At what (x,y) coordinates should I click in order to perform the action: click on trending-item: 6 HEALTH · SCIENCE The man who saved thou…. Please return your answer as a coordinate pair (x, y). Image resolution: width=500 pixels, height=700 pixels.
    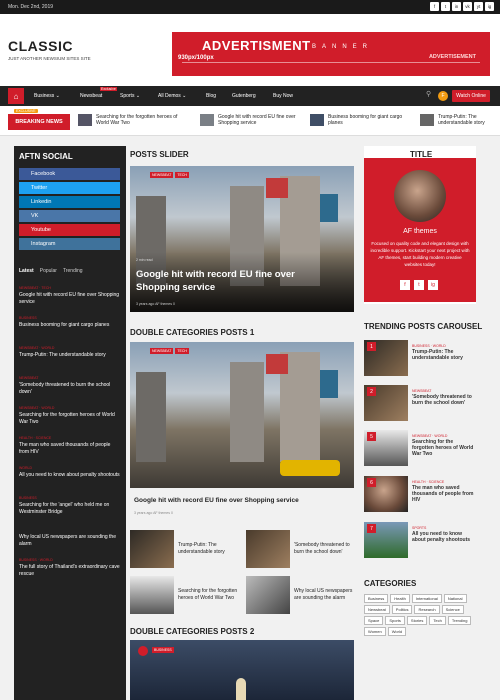
    Looking at the image, I should click on (420, 494).